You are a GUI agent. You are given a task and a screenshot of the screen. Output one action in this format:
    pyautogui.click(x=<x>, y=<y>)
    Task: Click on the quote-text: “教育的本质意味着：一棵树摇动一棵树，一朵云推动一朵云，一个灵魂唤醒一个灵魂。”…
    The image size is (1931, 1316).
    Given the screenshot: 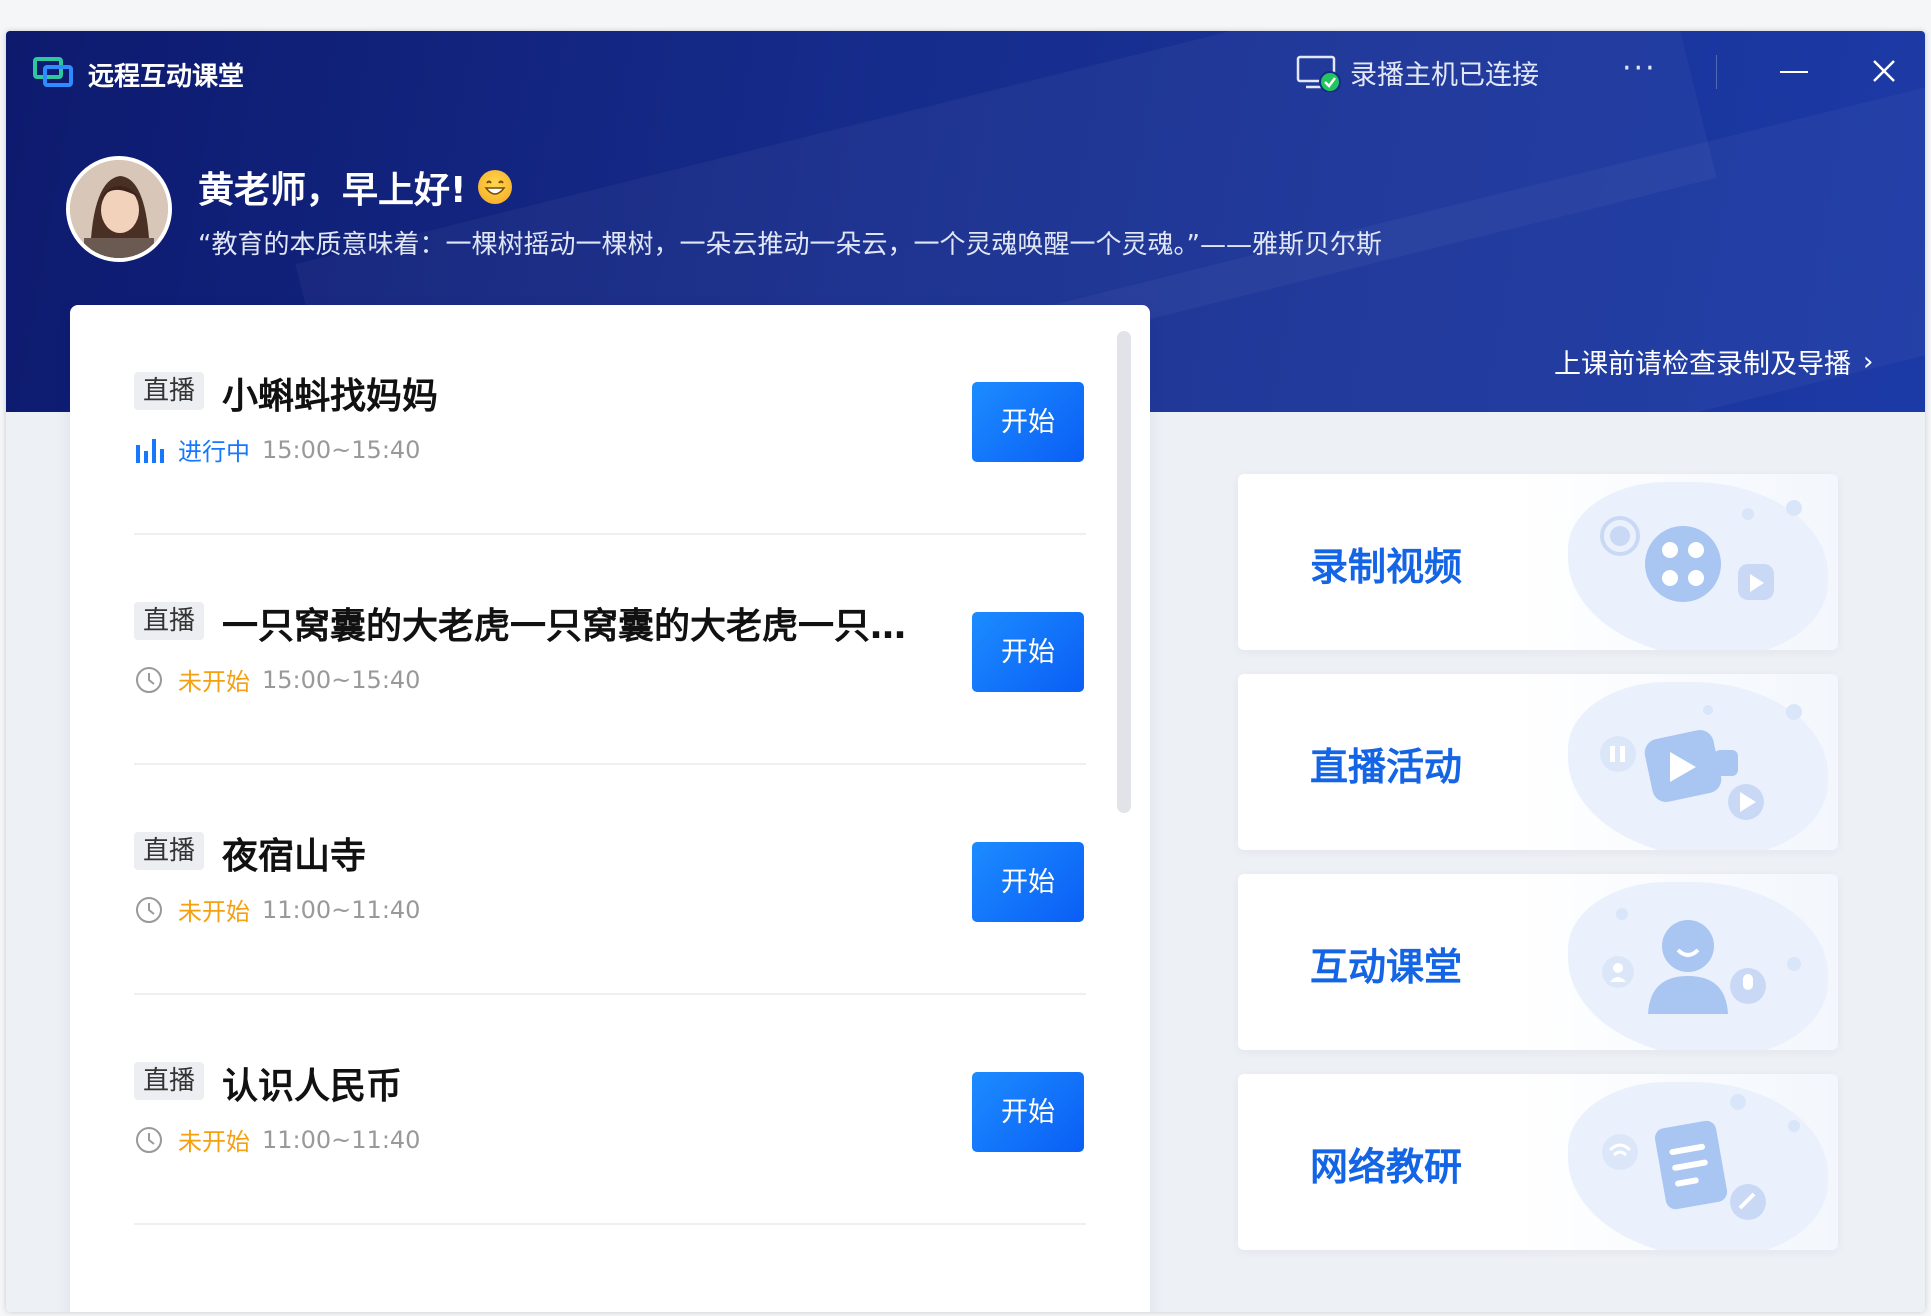 What is the action you would take?
    pyautogui.click(x=790, y=245)
    